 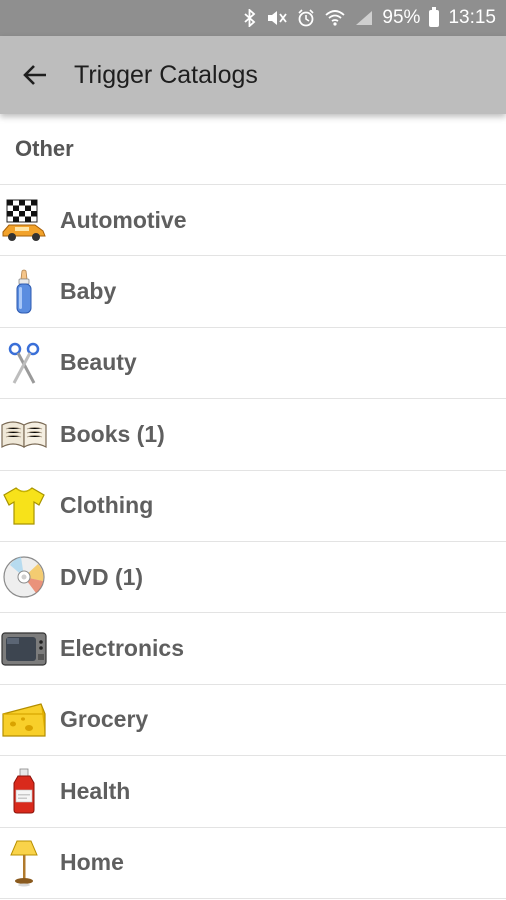 I want to click on lamp-icon, so click(x=24, y=863).